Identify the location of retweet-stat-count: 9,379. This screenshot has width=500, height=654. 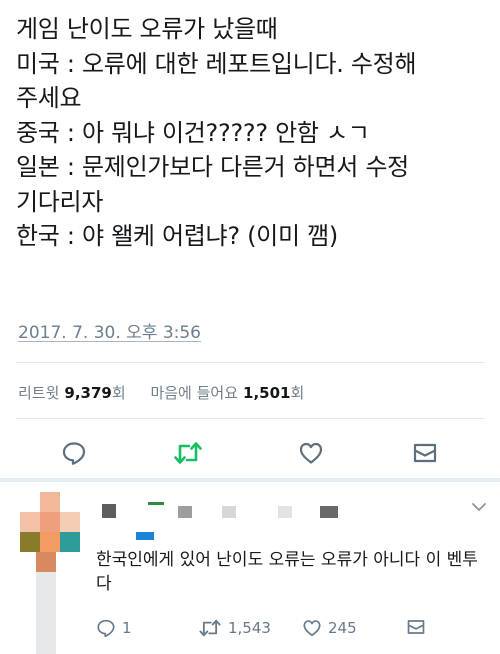
(88, 393).